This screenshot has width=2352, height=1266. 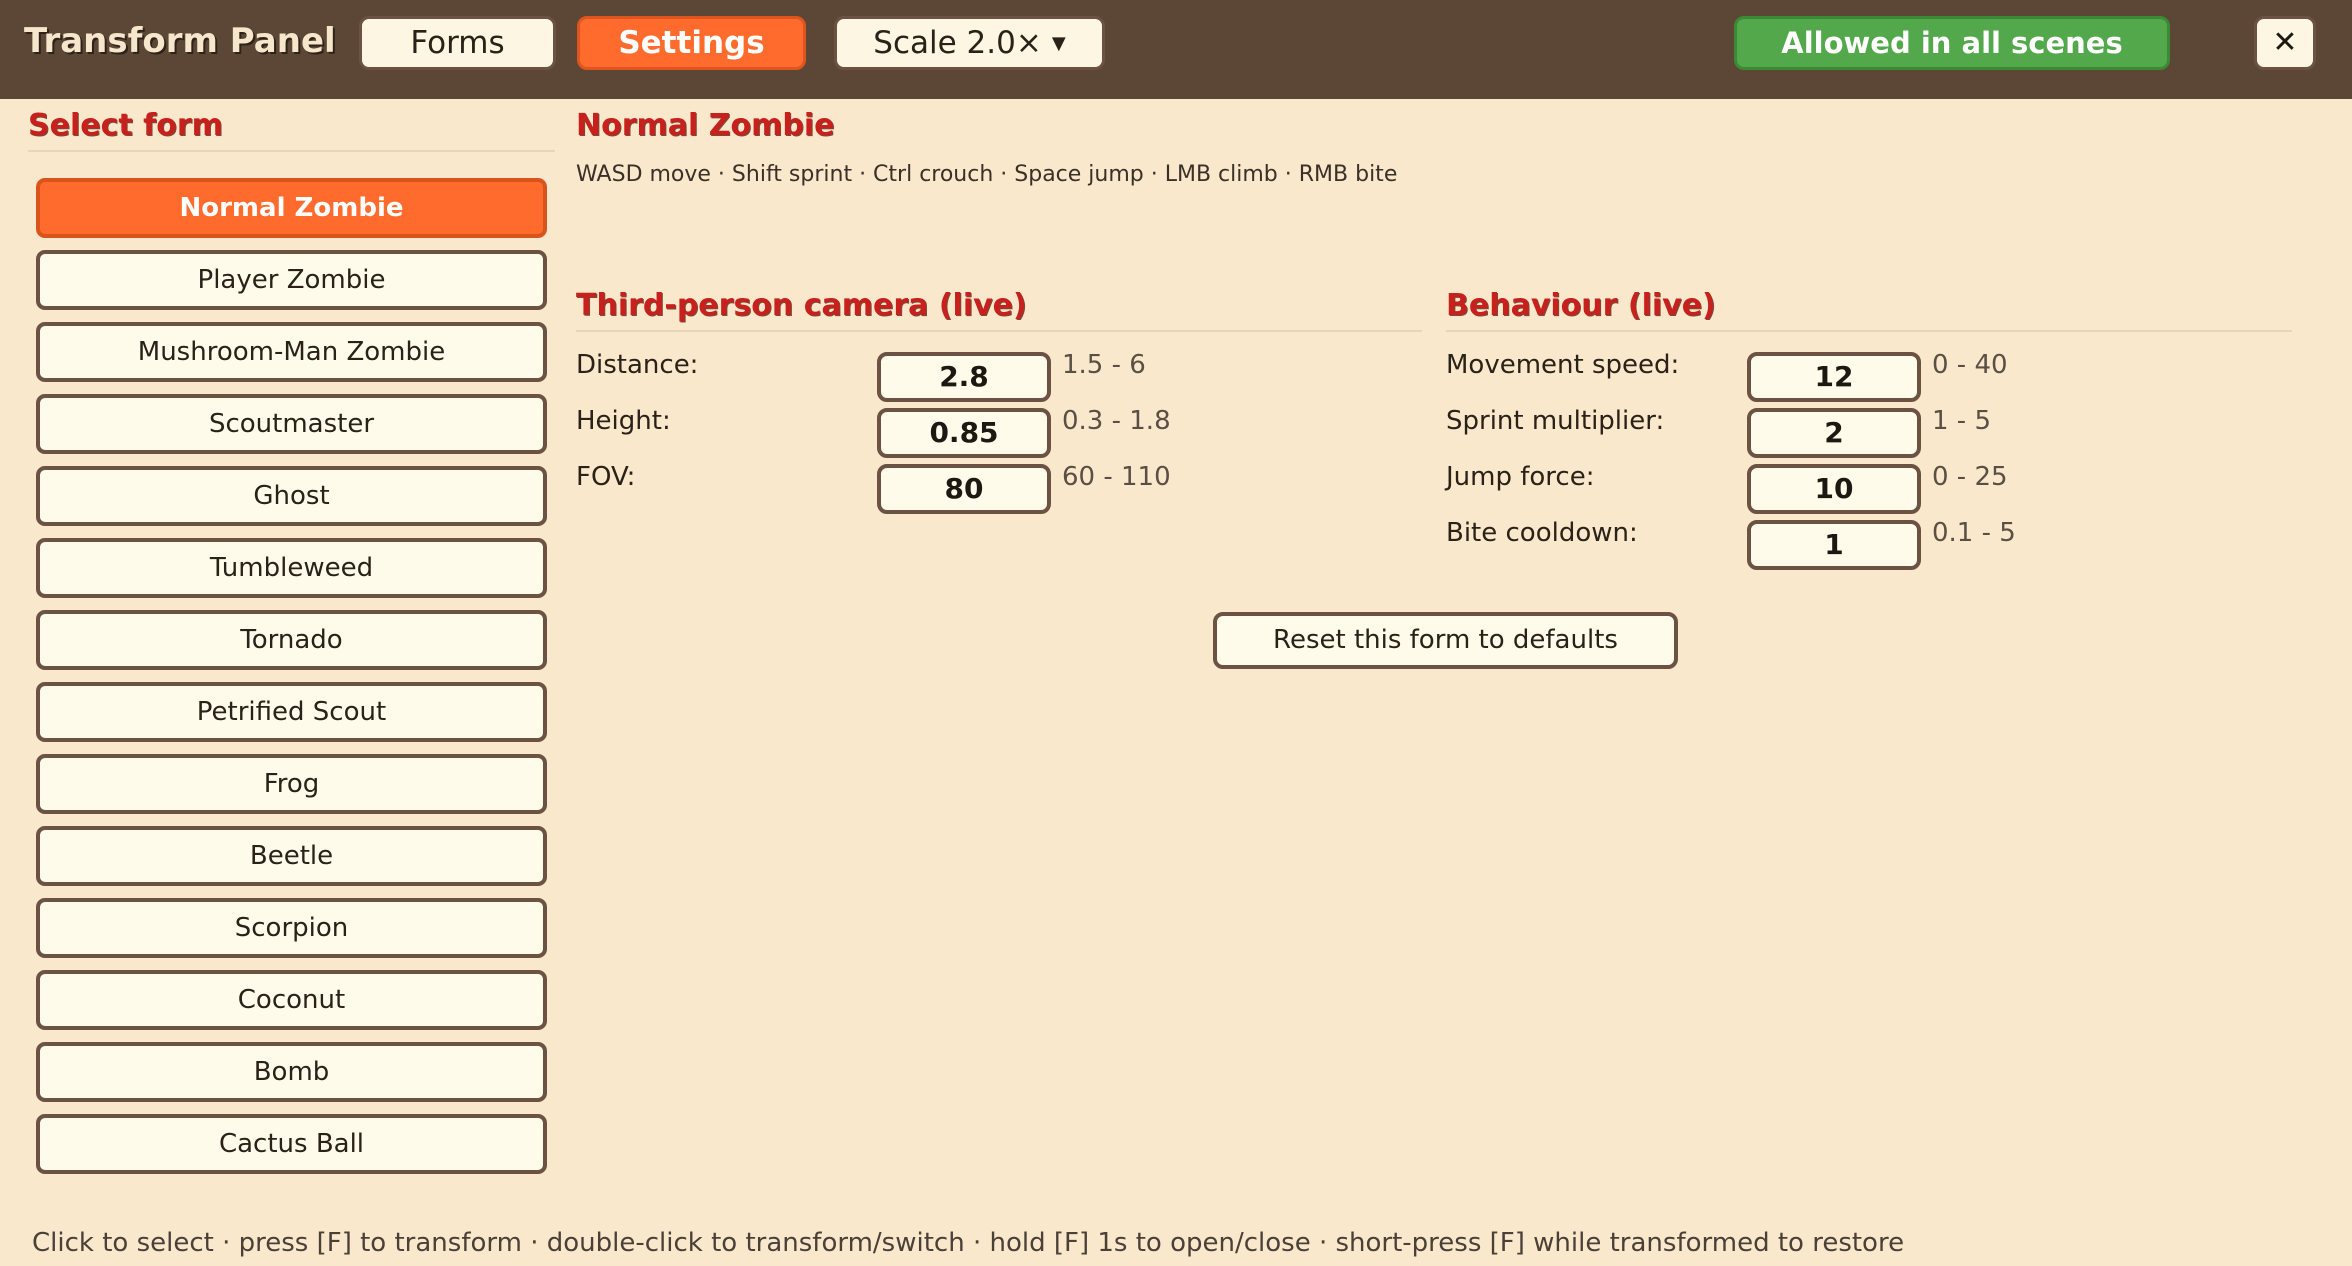 I want to click on form-item: Tumbleweed, so click(x=291, y=568).